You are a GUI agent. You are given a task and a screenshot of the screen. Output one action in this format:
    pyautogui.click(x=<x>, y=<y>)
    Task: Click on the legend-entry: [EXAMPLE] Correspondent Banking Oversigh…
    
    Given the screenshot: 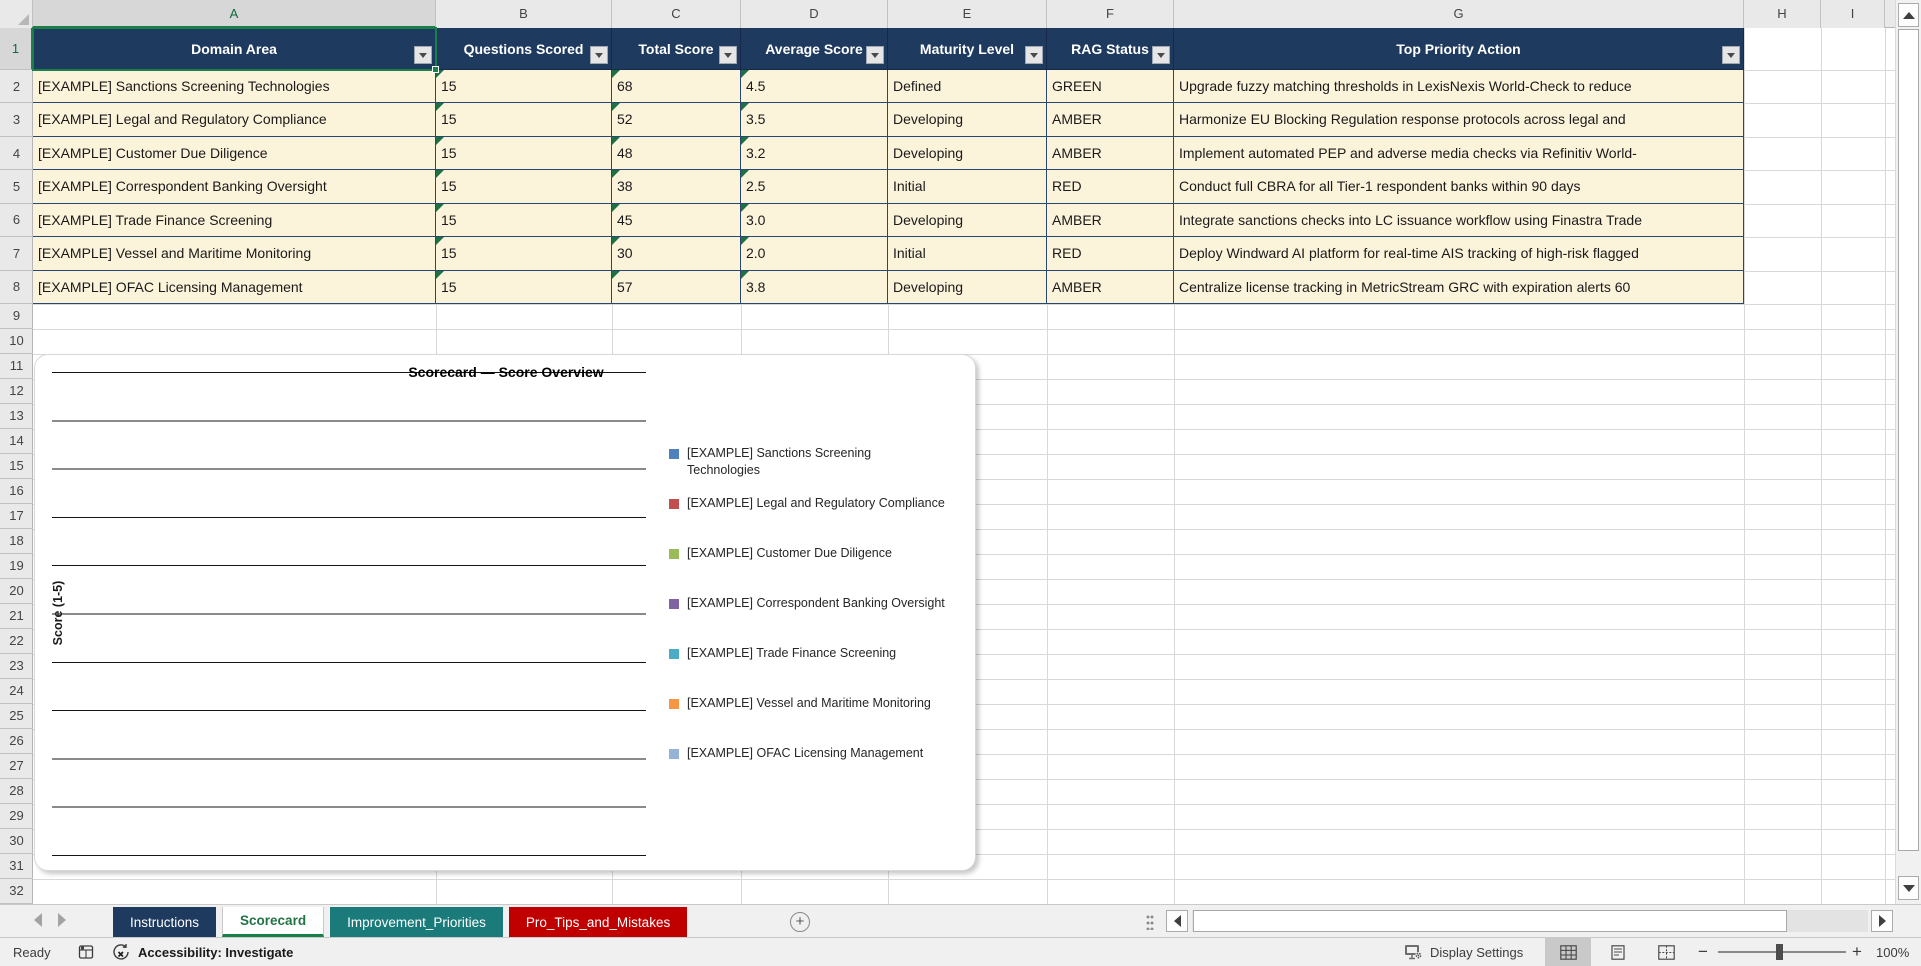 What is the action you would take?
    pyautogui.click(x=819, y=620)
    